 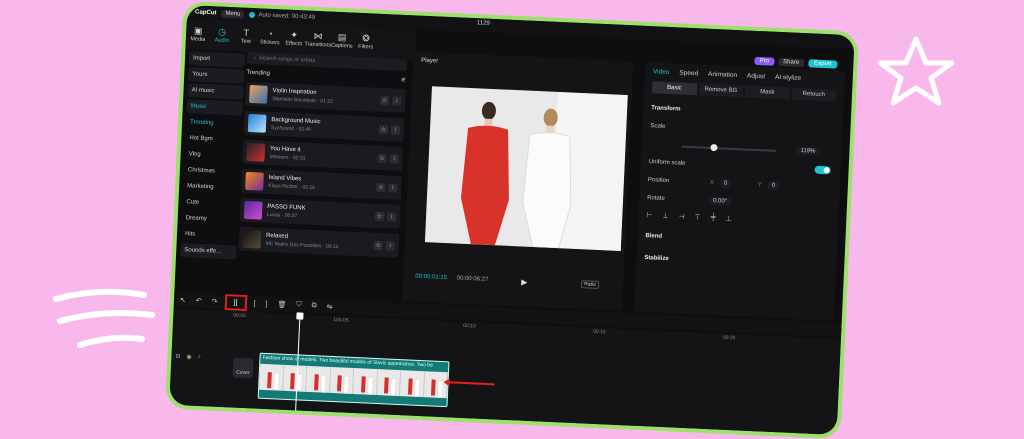 I want to click on nav-cute: Cute, so click(x=210, y=203).